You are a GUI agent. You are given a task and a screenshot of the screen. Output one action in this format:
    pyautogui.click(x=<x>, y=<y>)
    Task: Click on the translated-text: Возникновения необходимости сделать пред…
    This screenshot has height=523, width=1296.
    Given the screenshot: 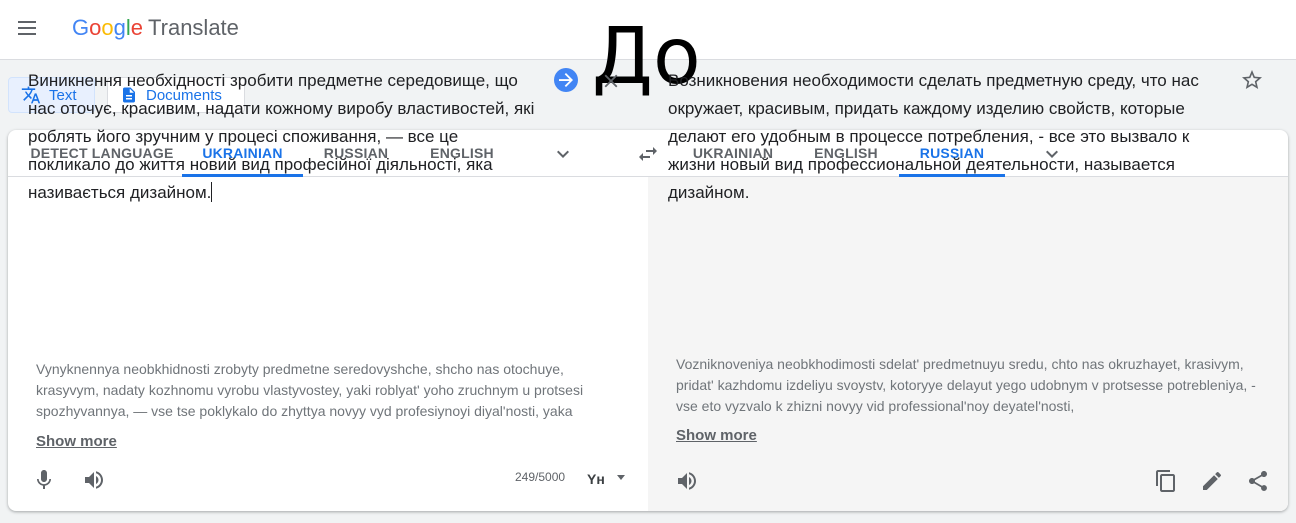 What is the action you would take?
    pyautogui.click(x=933, y=136)
    